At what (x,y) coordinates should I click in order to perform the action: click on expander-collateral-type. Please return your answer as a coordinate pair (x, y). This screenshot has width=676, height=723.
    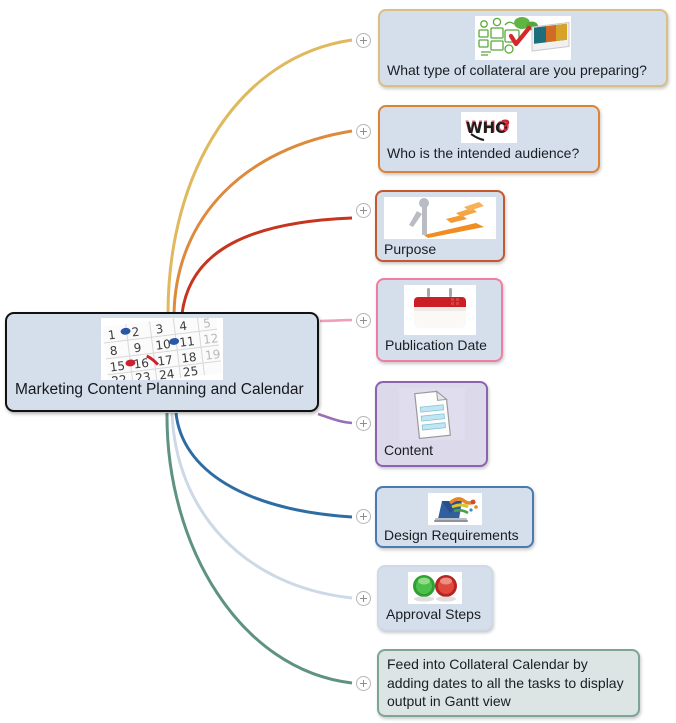
    Looking at the image, I should click on (363, 40).